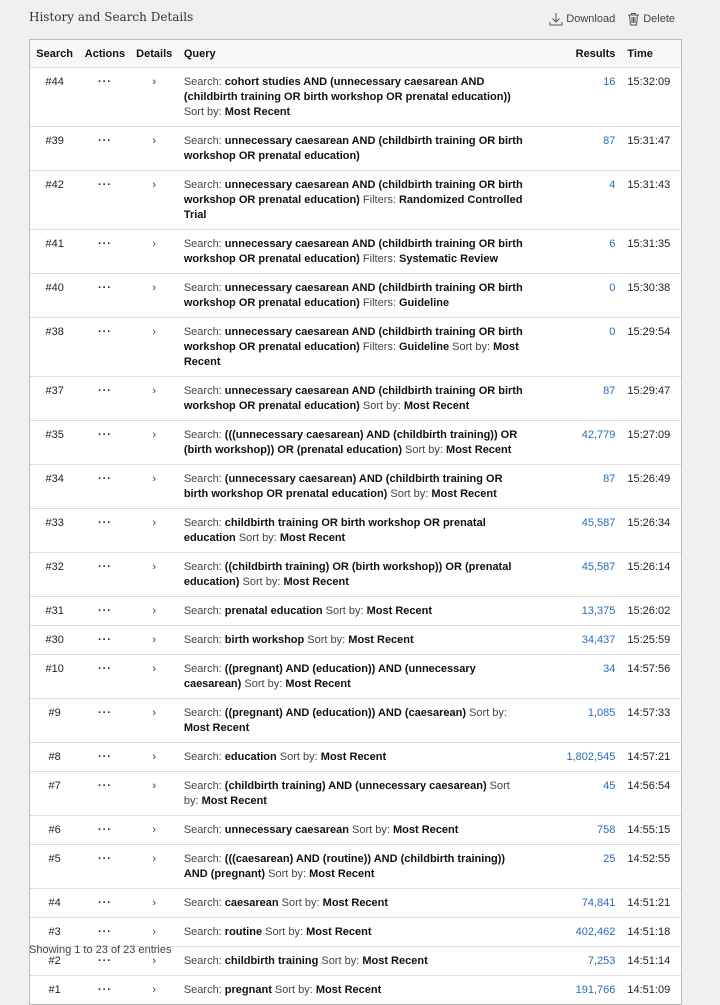 The width and height of the screenshot is (720, 1005). I want to click on results-link: 25, so click(582, 866).